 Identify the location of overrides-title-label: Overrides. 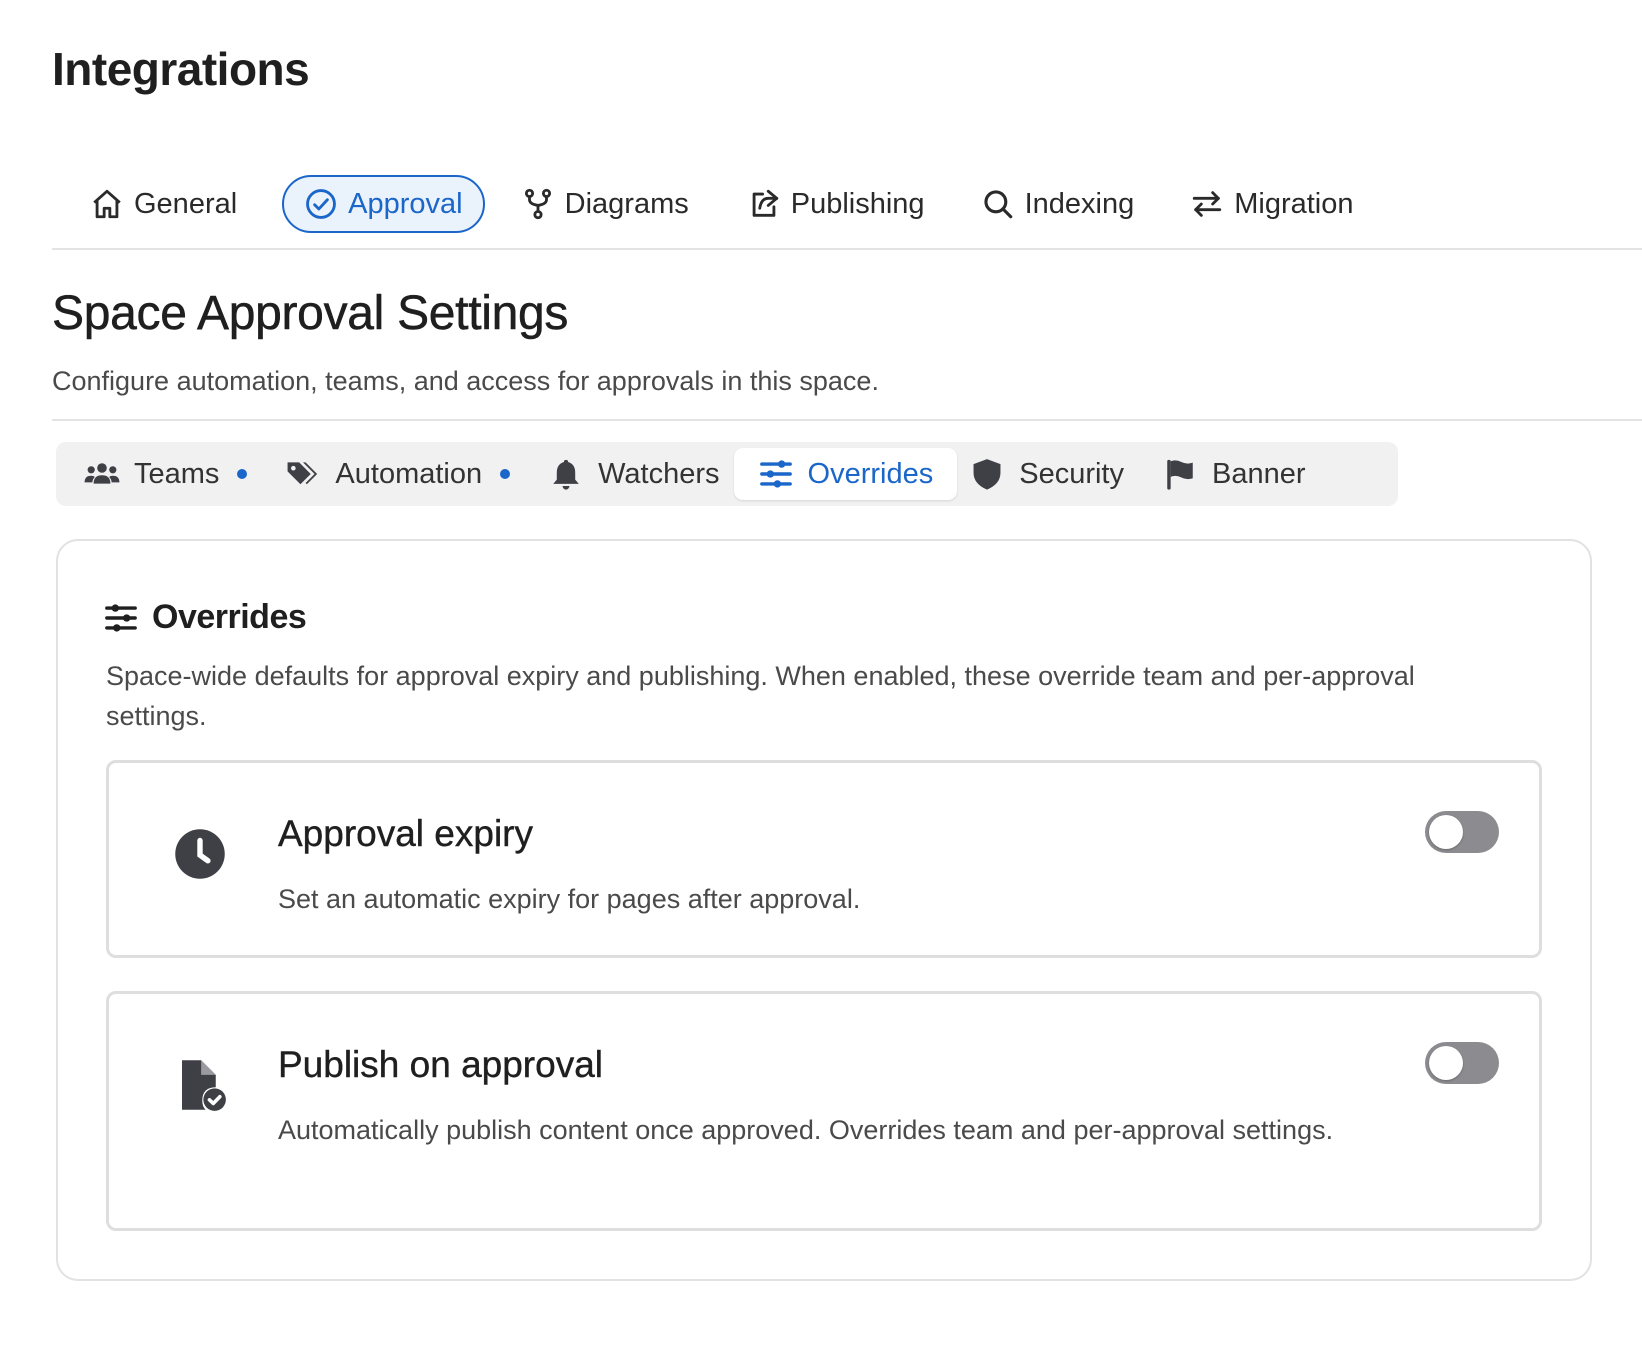
(229, 617).